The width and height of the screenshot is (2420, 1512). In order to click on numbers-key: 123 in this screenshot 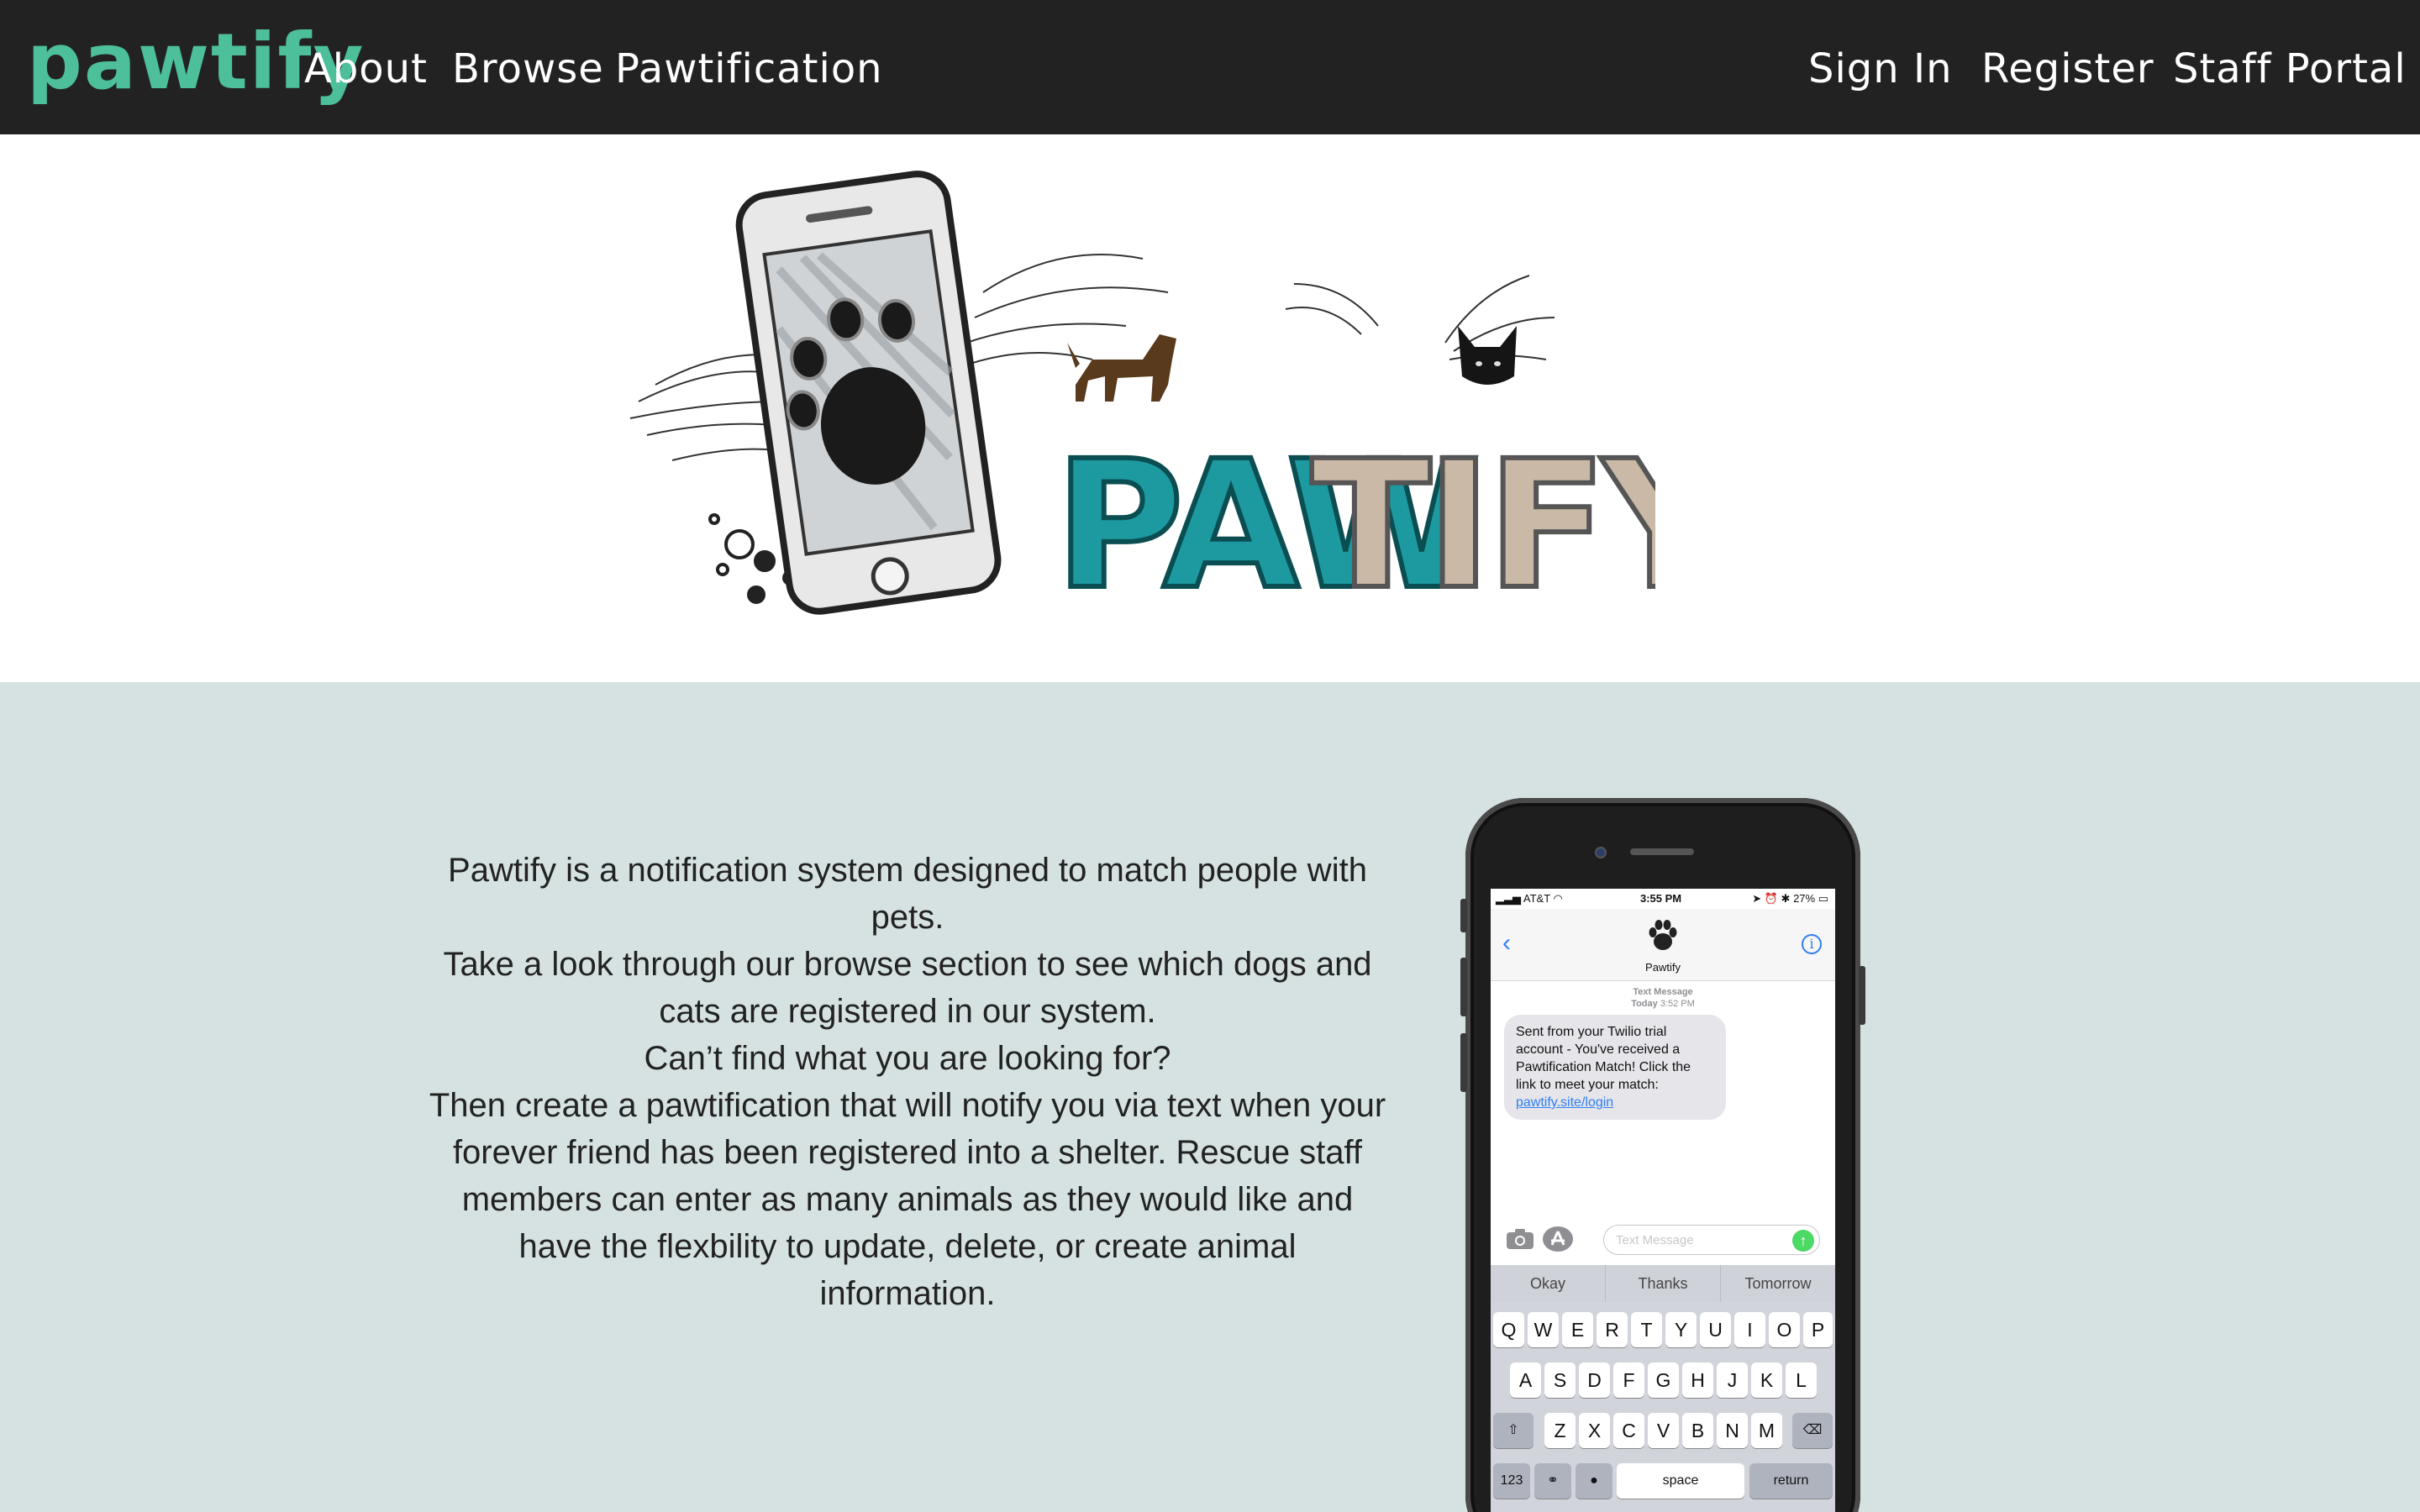, I will do `click(1511, 1481)`.